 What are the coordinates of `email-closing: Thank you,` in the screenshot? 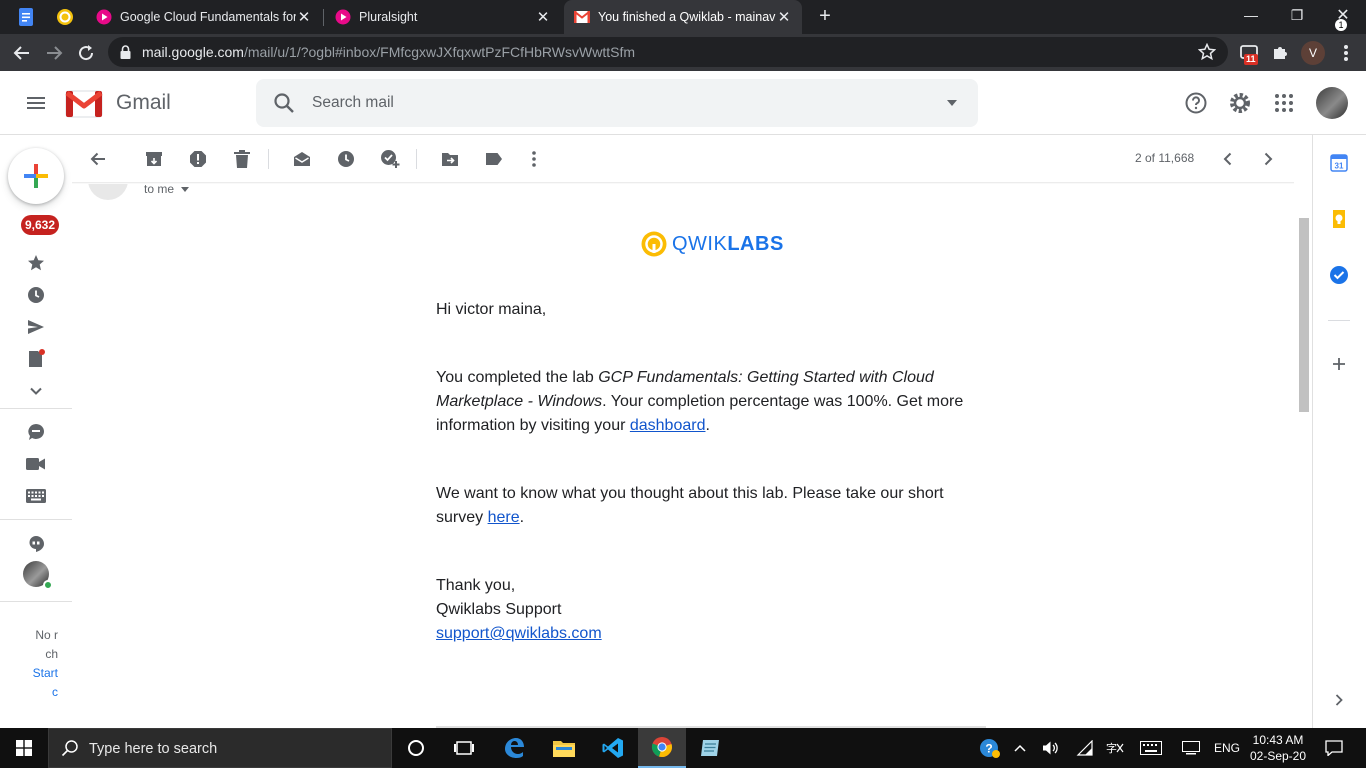 It's located at (476, 585).